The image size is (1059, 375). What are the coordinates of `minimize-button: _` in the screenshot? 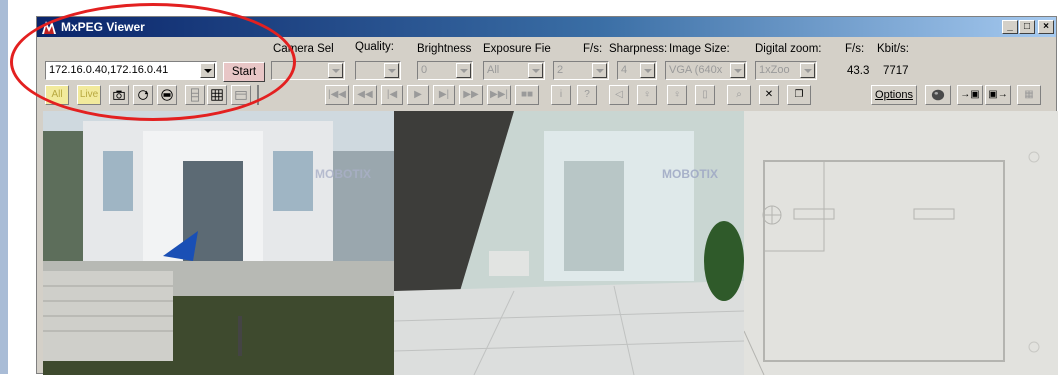 It's located at (1010, 27).